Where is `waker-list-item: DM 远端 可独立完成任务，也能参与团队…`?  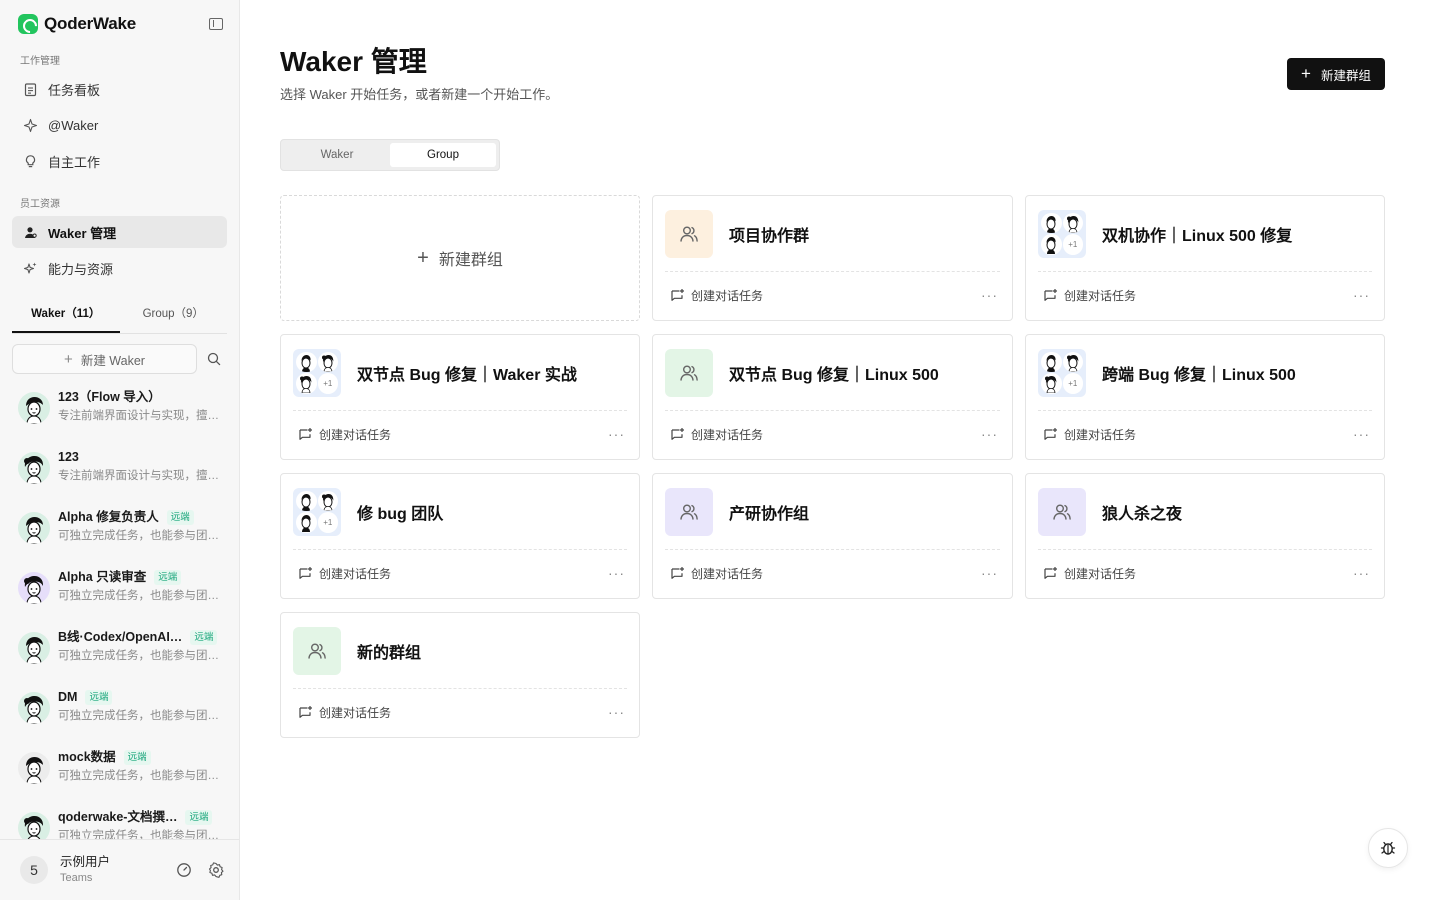 waker-list-item: DM 远端 可独立完成任务，也能参与团队… is located at coordinates (119, 710).